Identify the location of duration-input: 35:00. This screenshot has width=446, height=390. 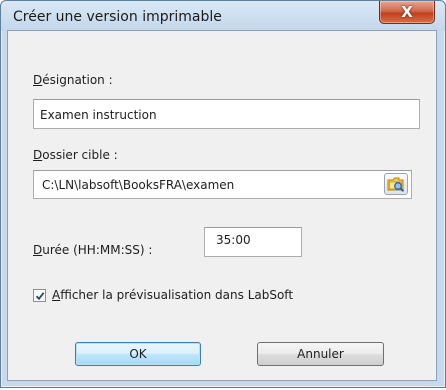
(253, 242).